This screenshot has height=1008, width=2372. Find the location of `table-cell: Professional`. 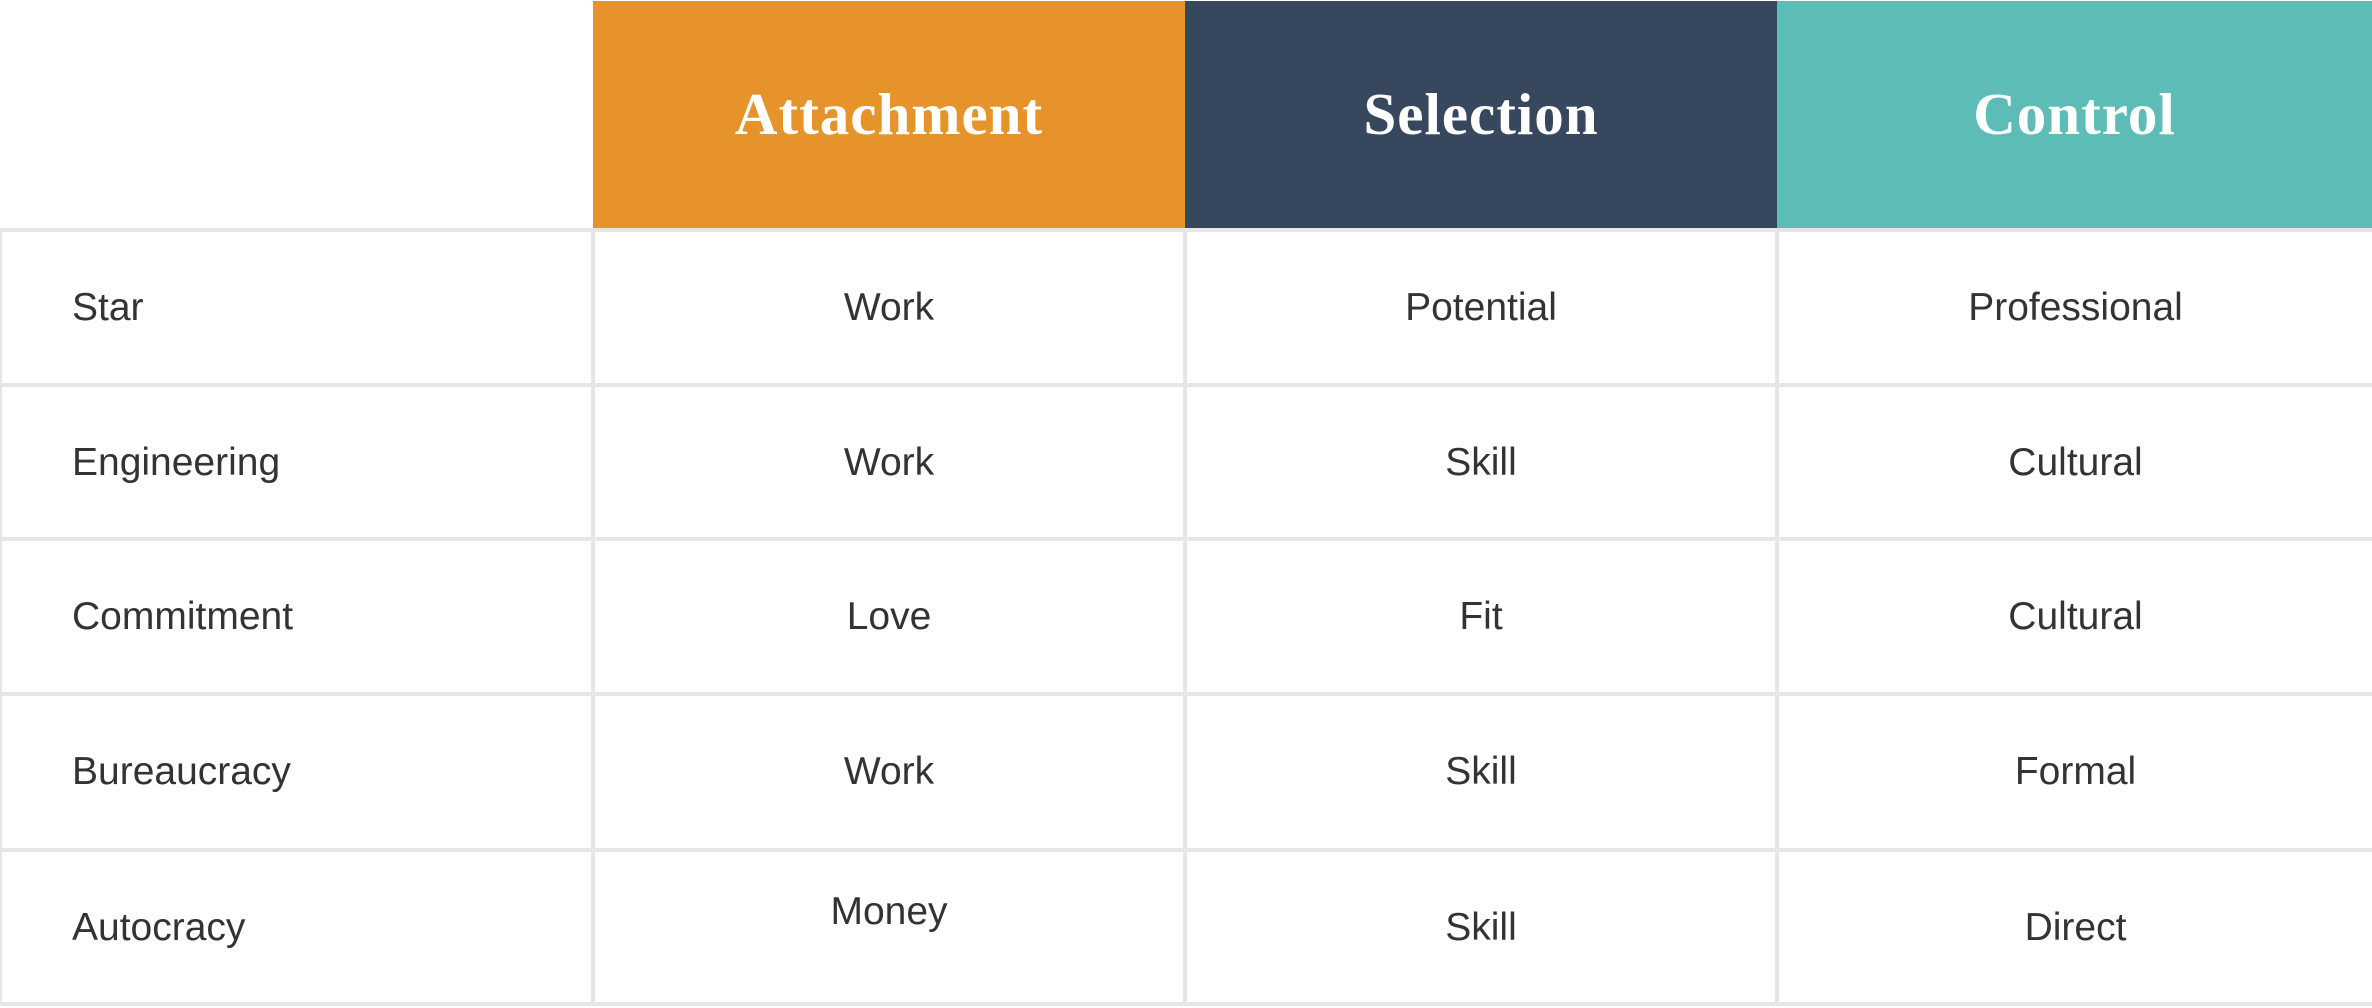

table-cell: Professional is located at coordinates (2075, 307).